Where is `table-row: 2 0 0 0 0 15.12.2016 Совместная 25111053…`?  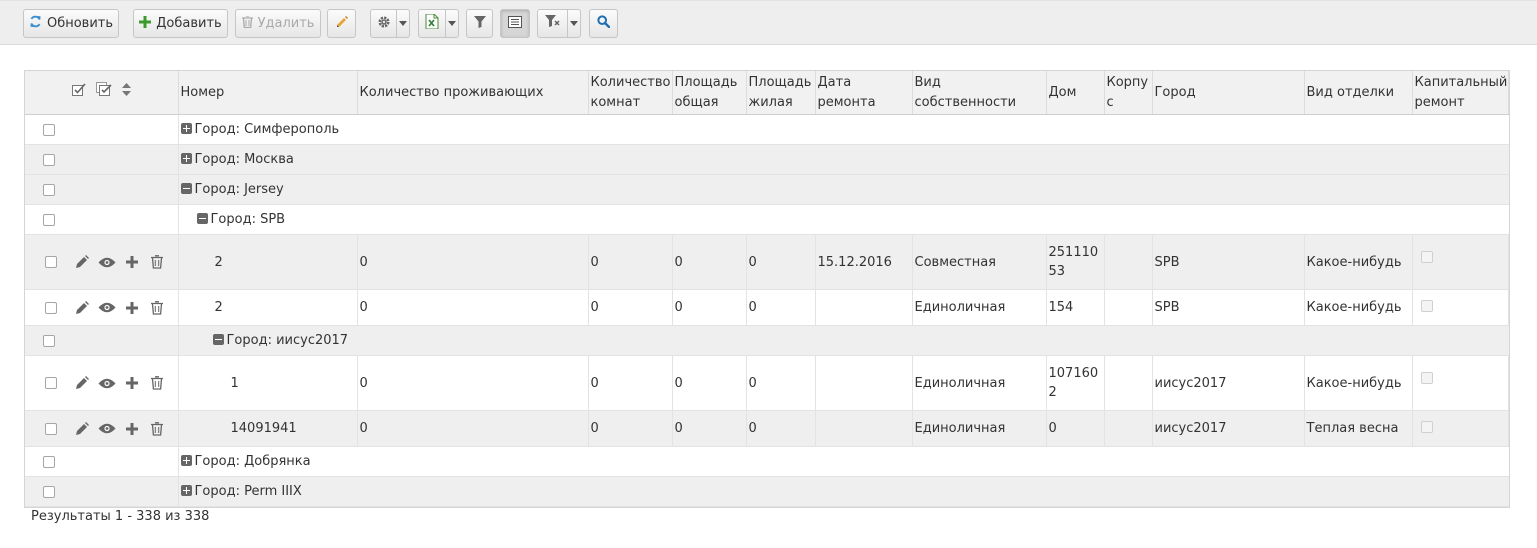 table-row: 2 0 0 0 0 15.12.2016 Совместная 25111053… is located at coordinates (767, 262).